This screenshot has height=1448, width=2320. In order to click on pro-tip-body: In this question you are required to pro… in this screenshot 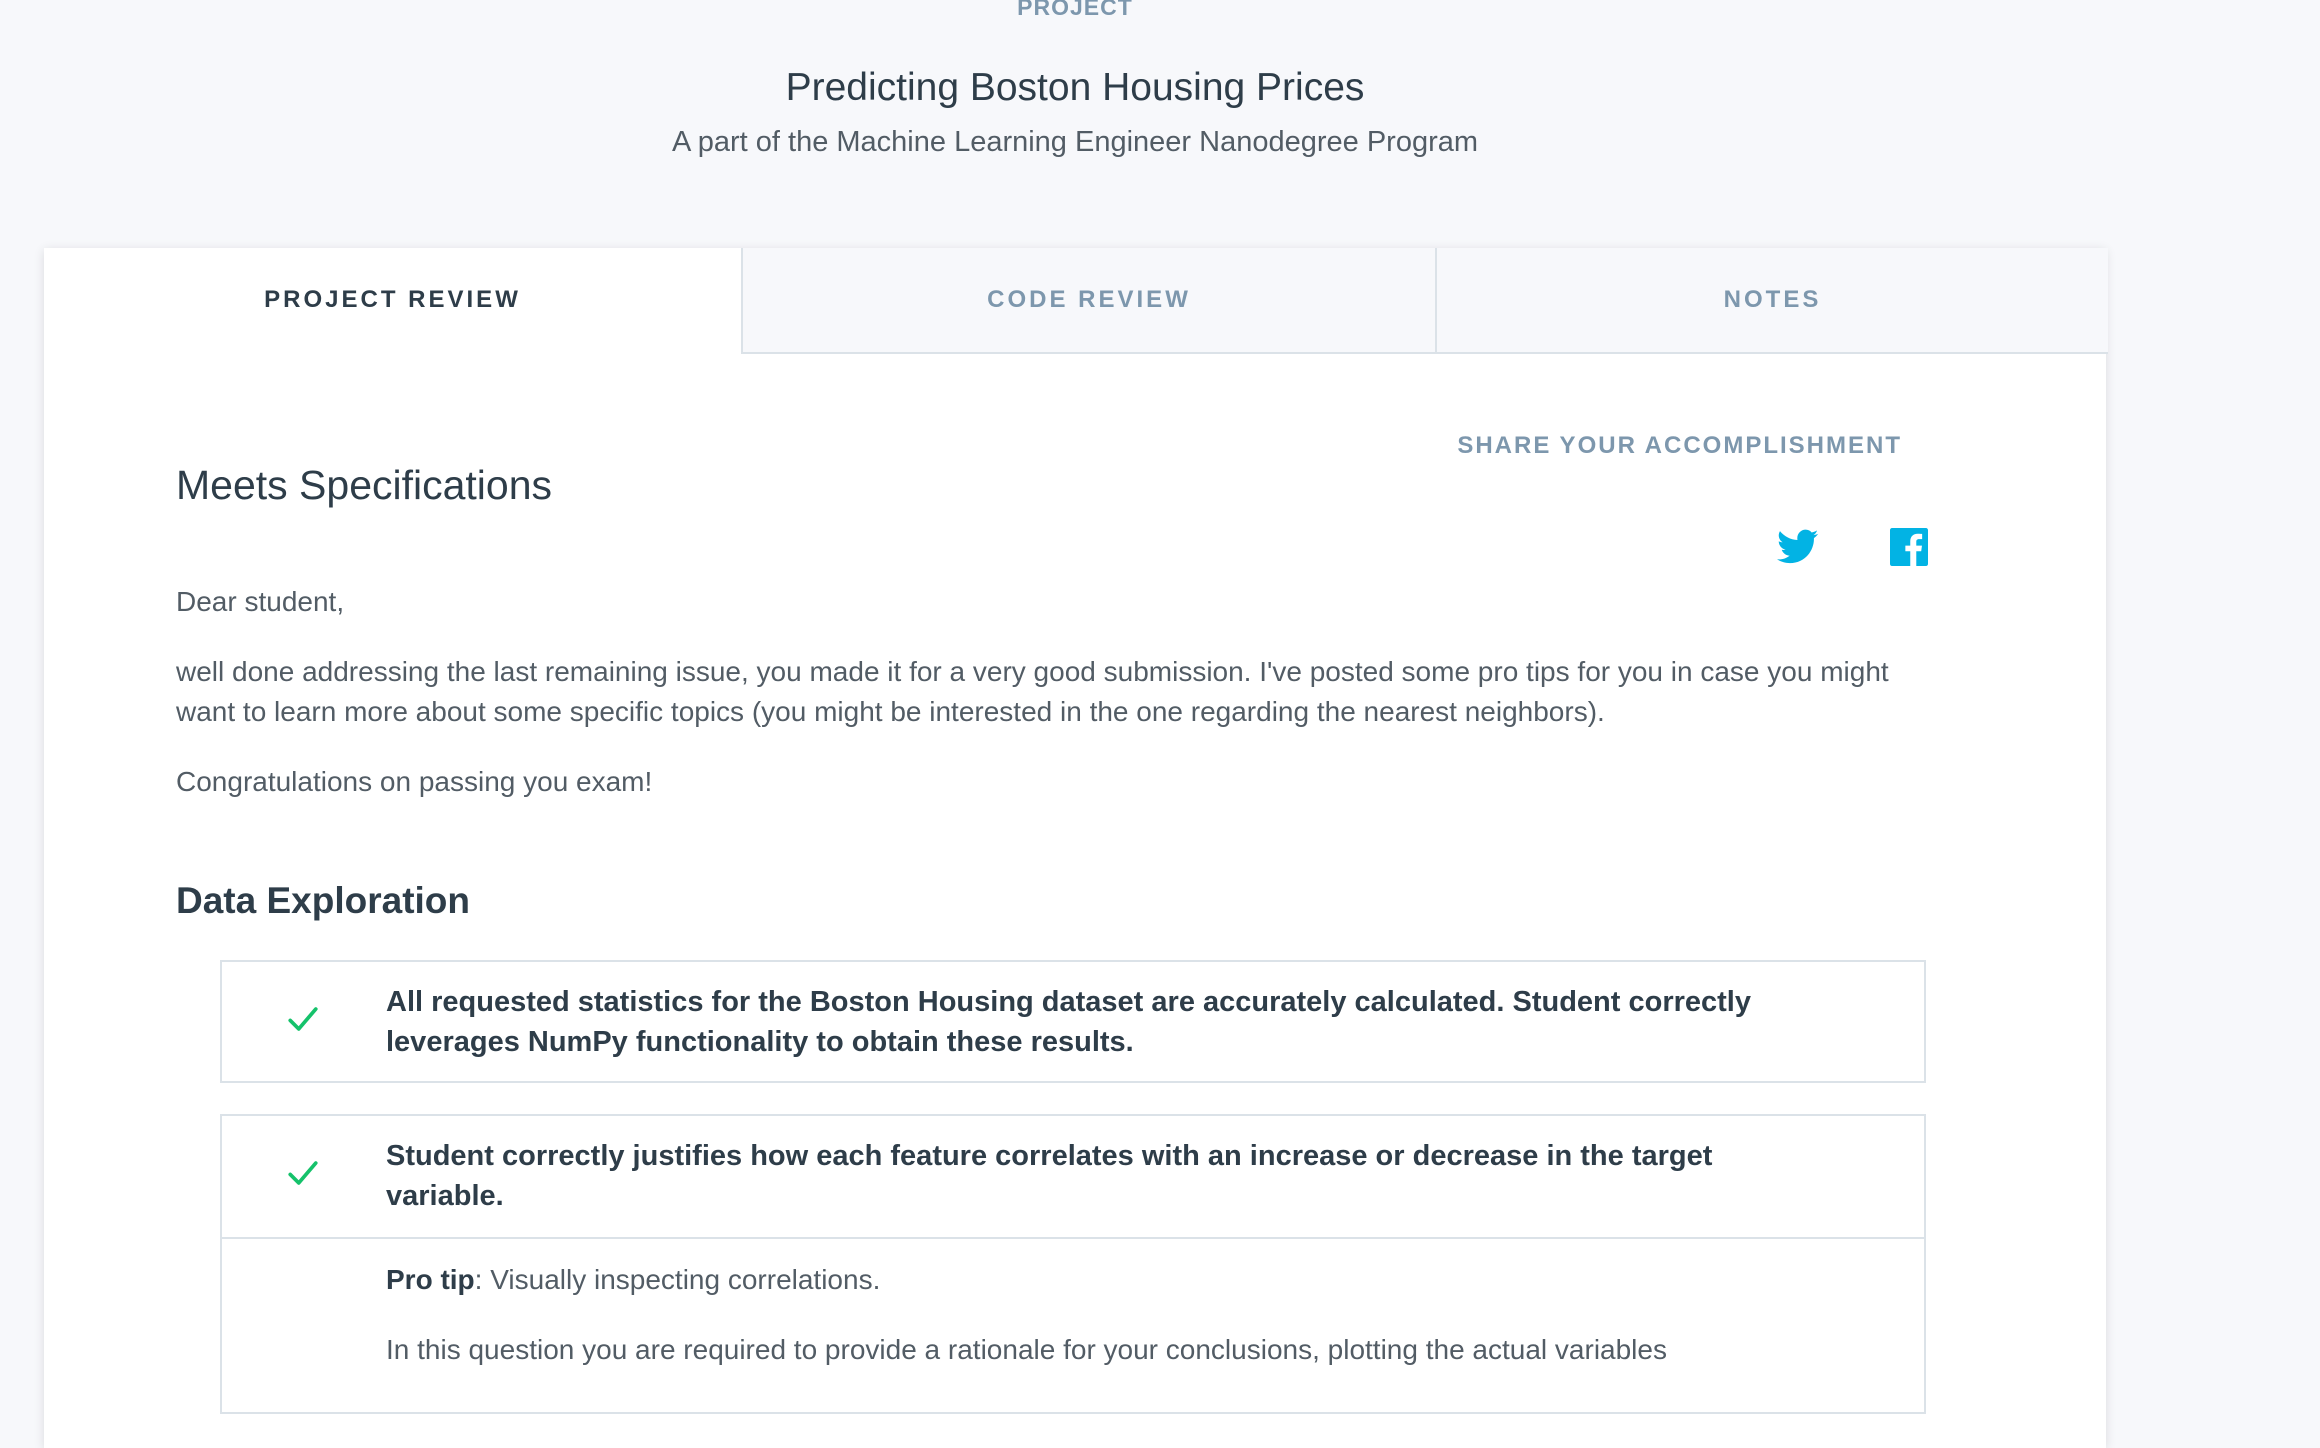, I will do `click(1026, 1349)`.